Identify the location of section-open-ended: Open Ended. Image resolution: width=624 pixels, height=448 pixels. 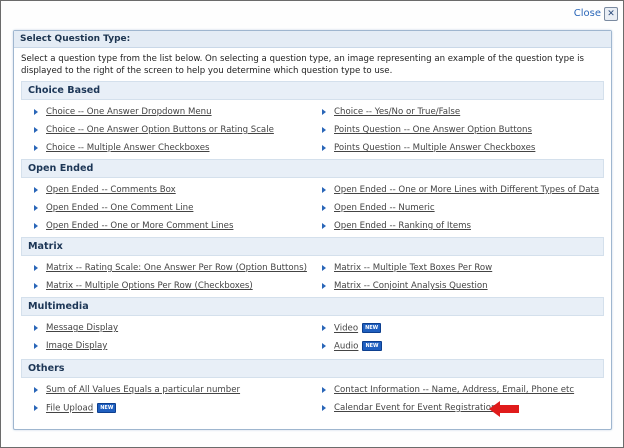
(312, 168).